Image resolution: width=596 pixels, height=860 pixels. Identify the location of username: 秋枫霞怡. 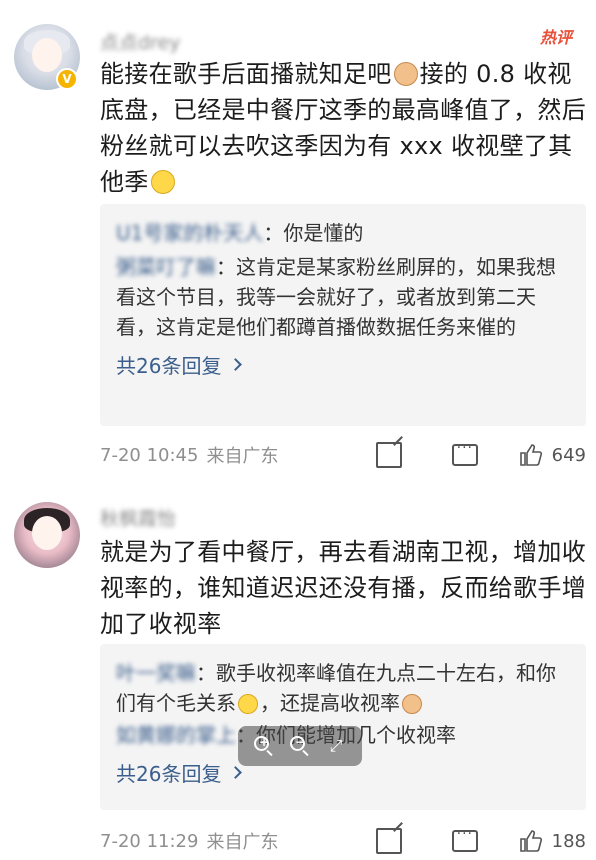
(138, 517).